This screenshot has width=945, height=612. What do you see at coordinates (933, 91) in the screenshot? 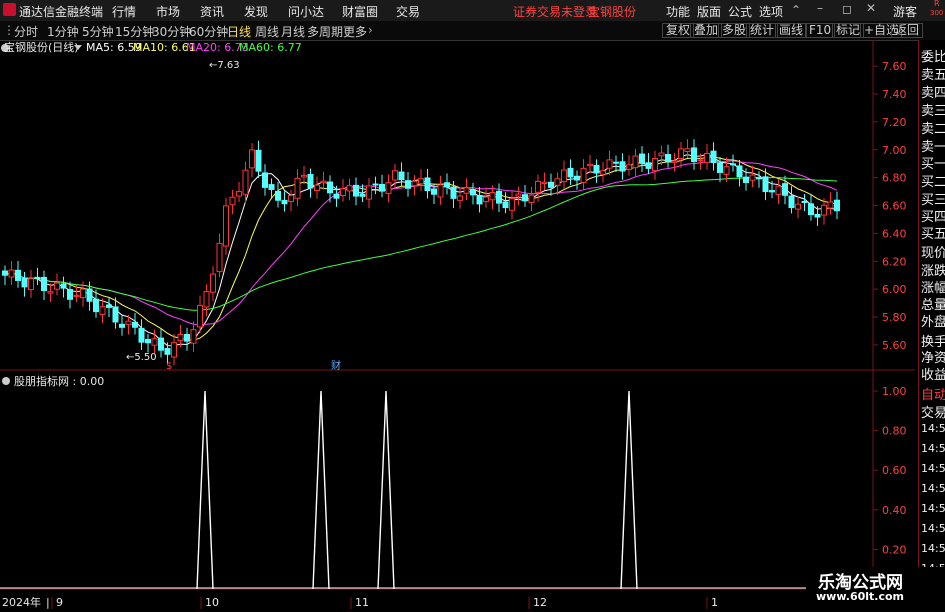
I see `quote-sell4: 卖四` at bounding box center [933, 91].